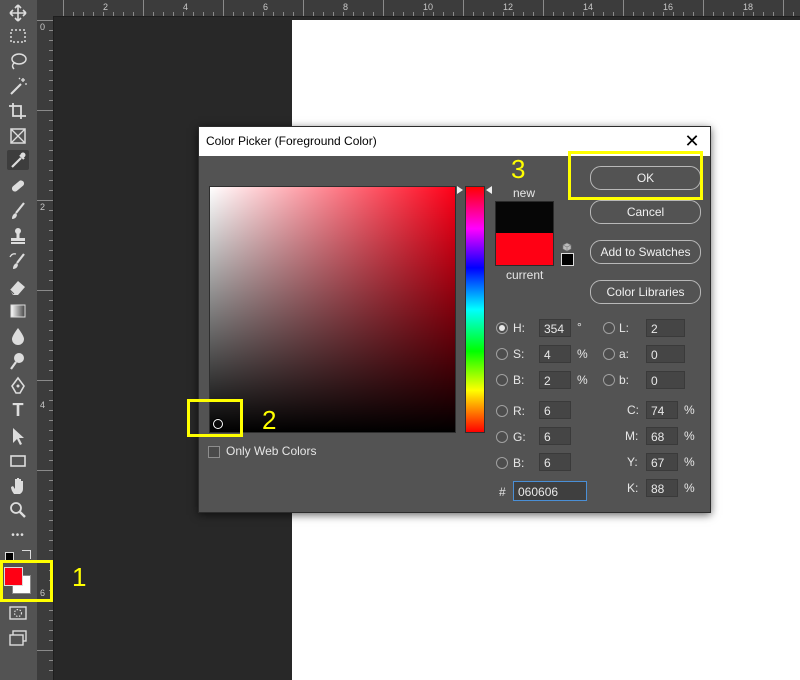 The width and height of the screenshot is (800, 680). What do you see at coordinates (609, 328) in the screenshot?
I see `lightness-radio` at bounding box center [609, 328].